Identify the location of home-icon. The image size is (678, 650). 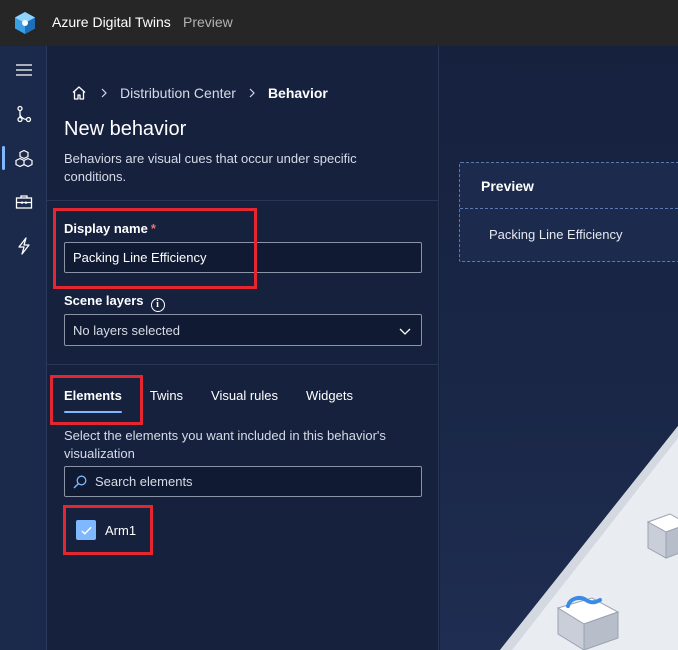
(79, 93).